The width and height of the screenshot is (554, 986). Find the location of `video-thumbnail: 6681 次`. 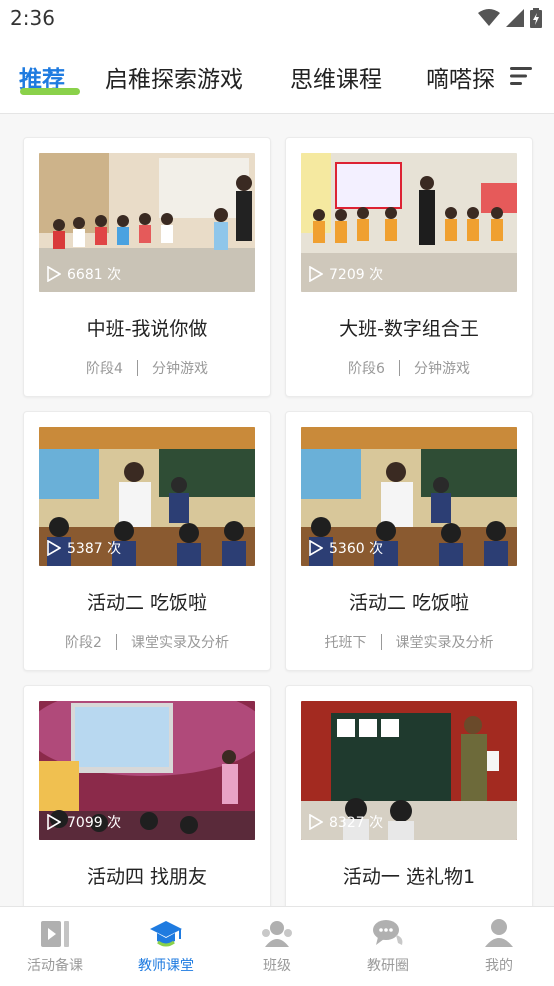

video-thumbnail: 6681 次 is located at coordinates (147, 222).